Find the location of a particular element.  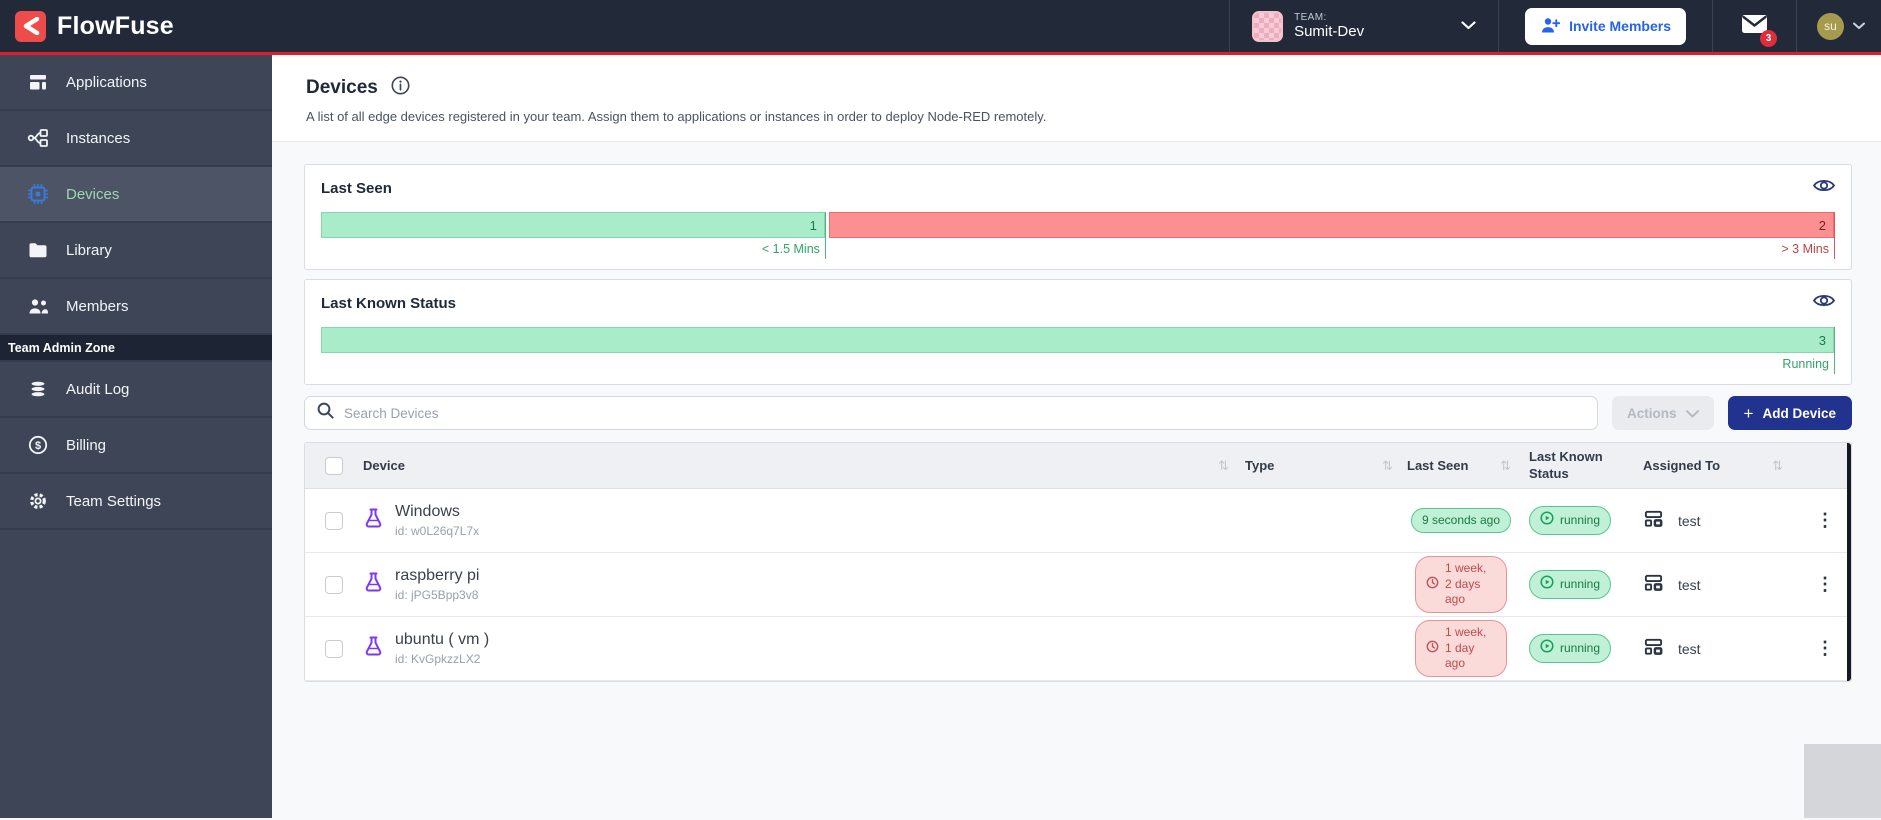

logo-text: FlowFuse is located at coordinates (115, 25).